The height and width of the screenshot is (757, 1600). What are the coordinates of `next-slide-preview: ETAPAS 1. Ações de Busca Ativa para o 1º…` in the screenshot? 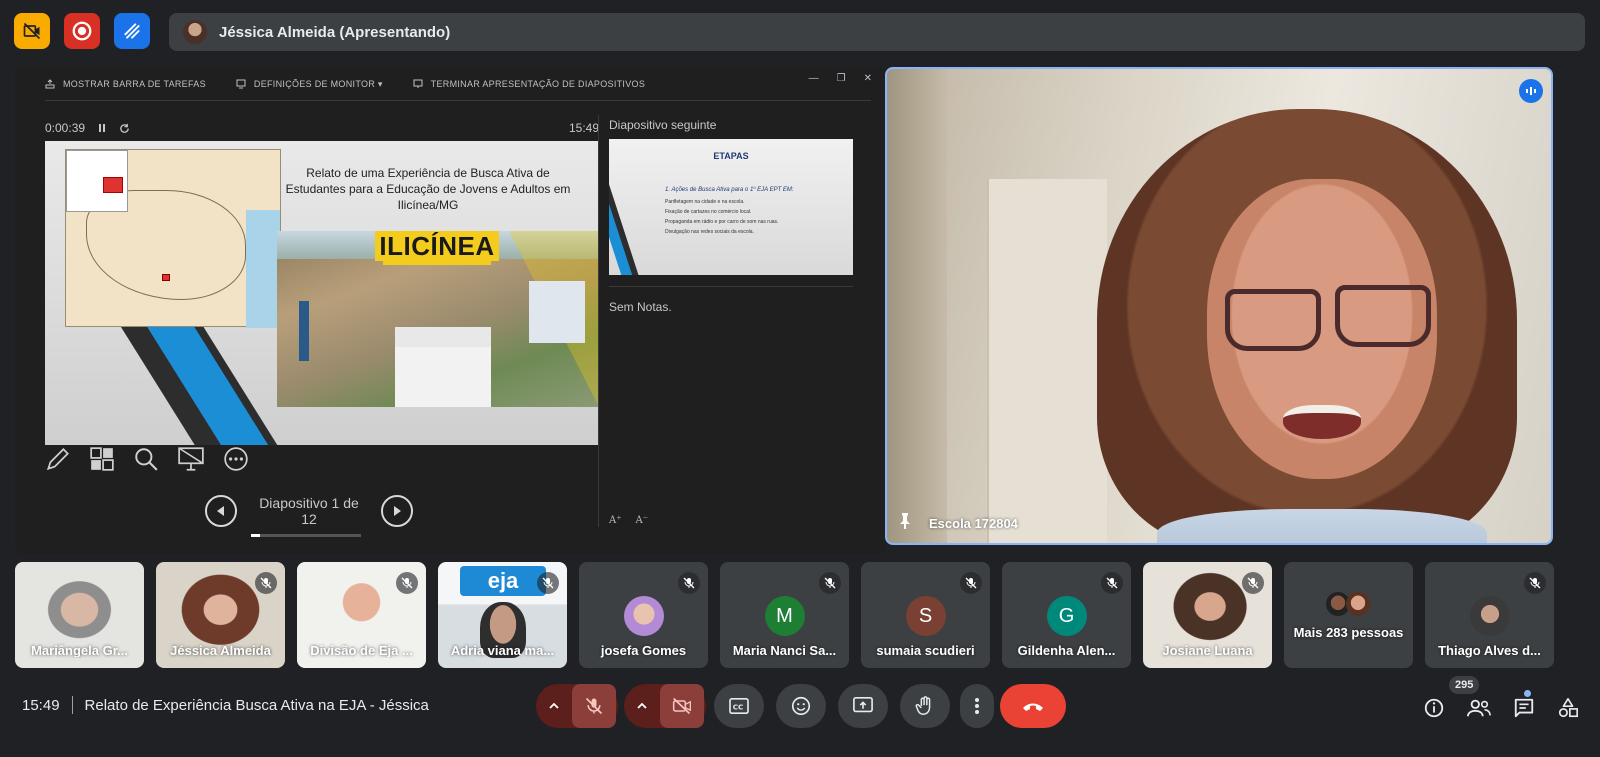 It's located at (731, 207).